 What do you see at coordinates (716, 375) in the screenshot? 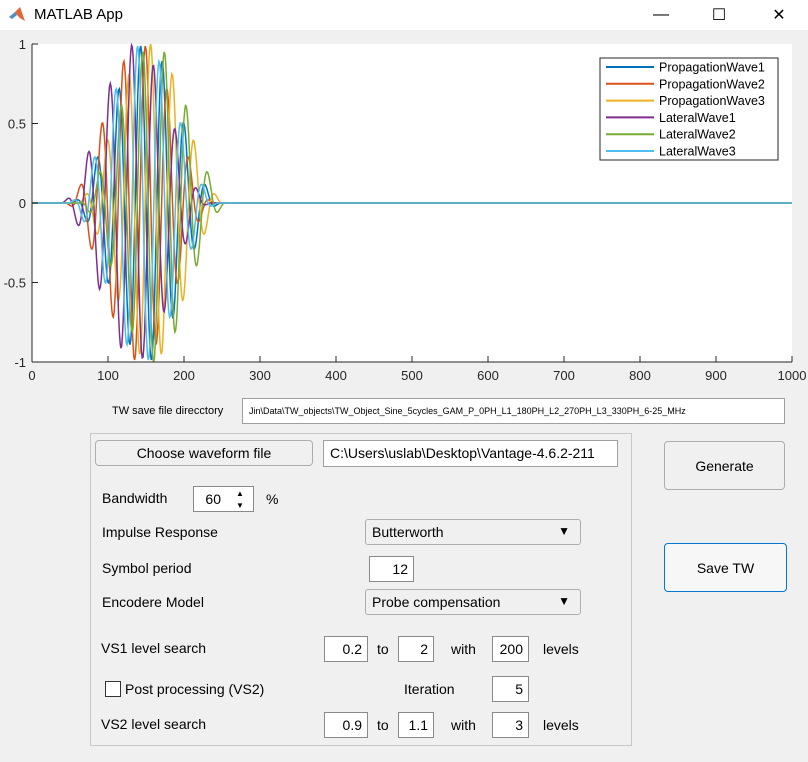
I see `x-tick-label: 900` at bounding box center [716, 375].